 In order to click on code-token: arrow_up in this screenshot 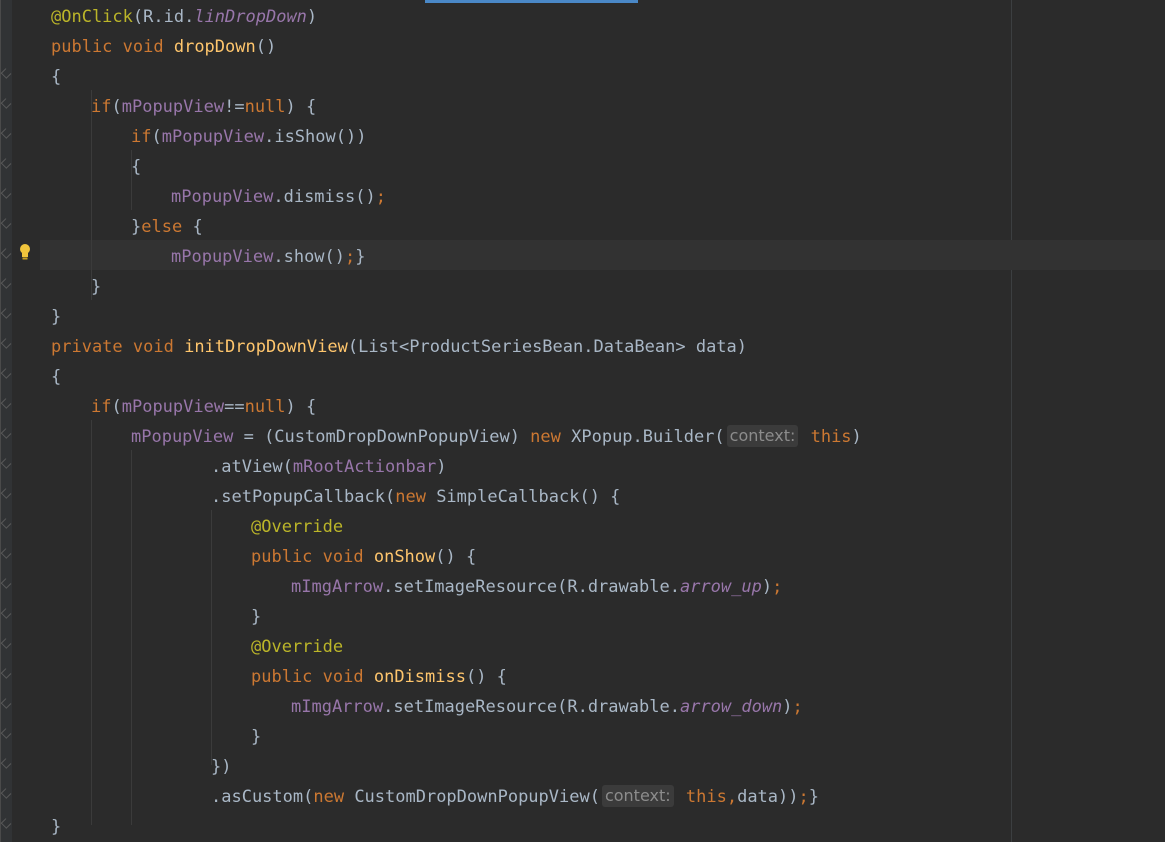, I will do `click(720, 587)`.